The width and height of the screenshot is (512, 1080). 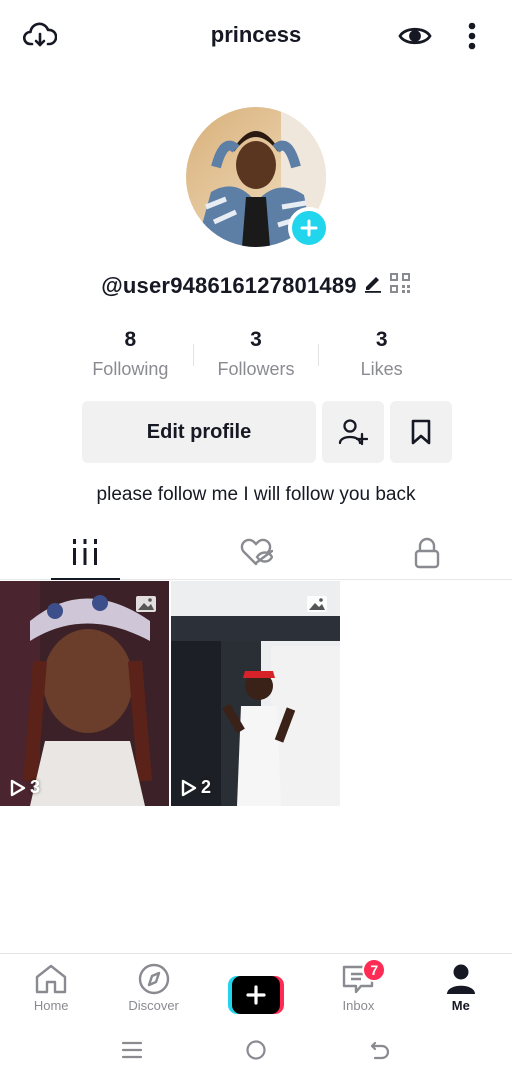 I want to click on add-friend-button, so click(x=353, y=432).